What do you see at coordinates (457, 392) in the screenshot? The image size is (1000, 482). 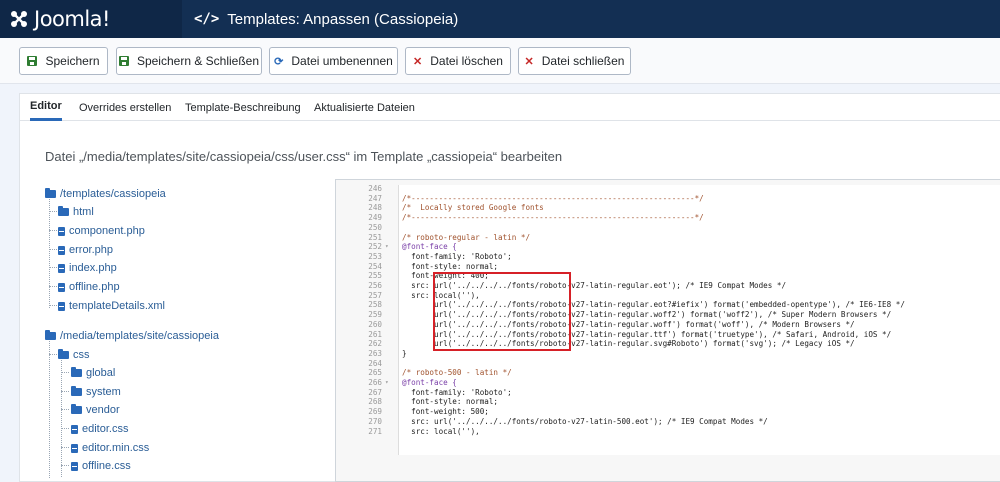 I see `code-text: font-family: 'Roboto';` at bounding box center [457, 392].